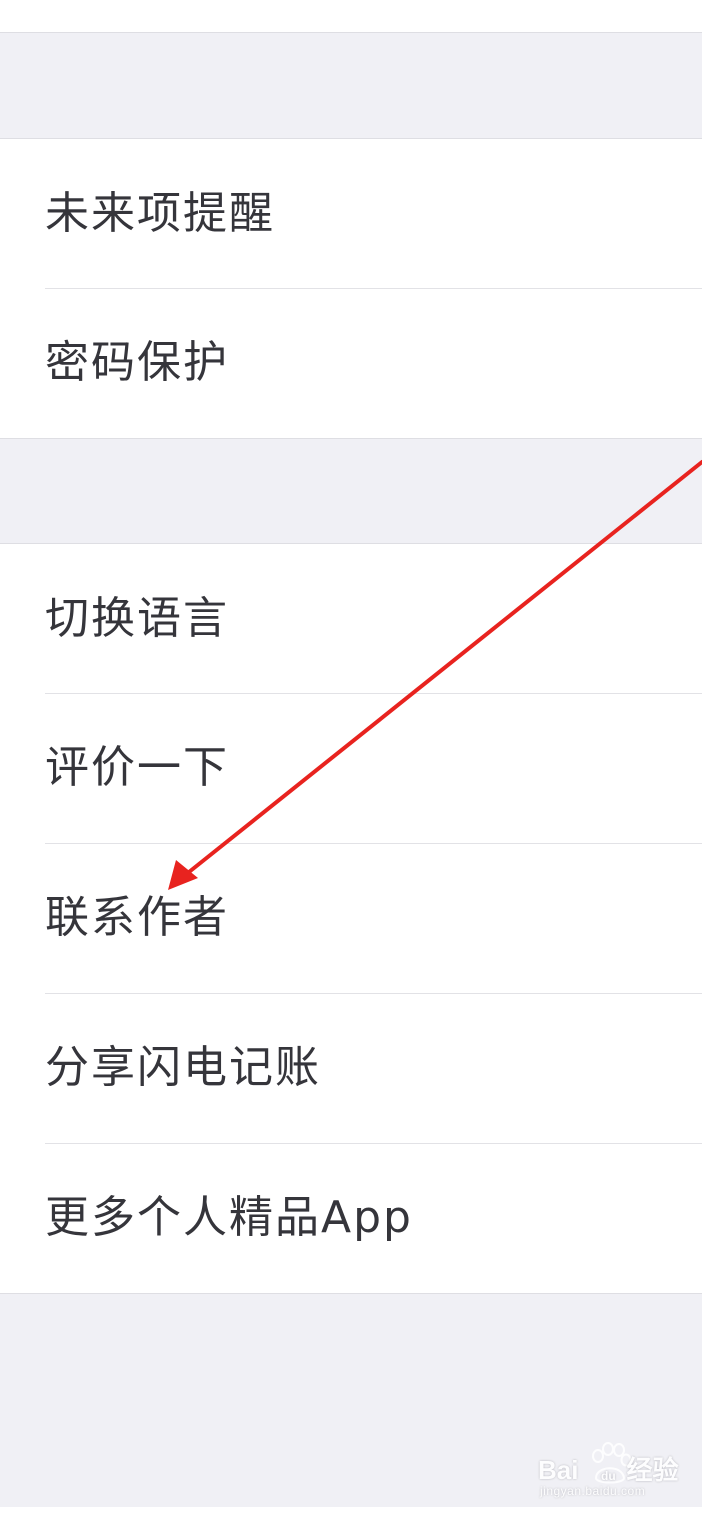 The height and width of the screenshot is (1519, 702). I want to click on settings-row-rate-app: 评价一下, so click(351, 768).